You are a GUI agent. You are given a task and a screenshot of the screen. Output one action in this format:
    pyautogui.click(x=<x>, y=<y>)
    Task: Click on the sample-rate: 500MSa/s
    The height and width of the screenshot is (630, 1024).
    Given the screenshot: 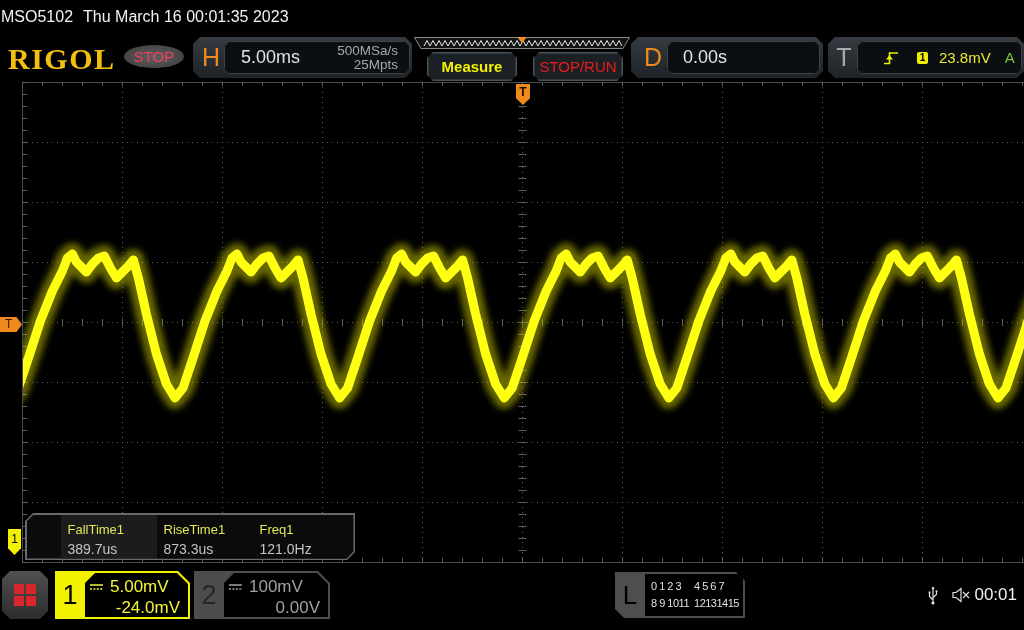 What is the action you would take?
    pyautogui.click(x=367, y=50)
    